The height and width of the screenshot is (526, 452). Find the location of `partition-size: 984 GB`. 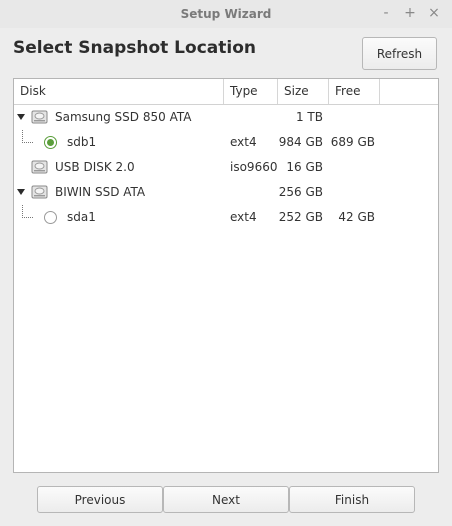

partition-size: 984 GB is located at coordinates (300, 142).